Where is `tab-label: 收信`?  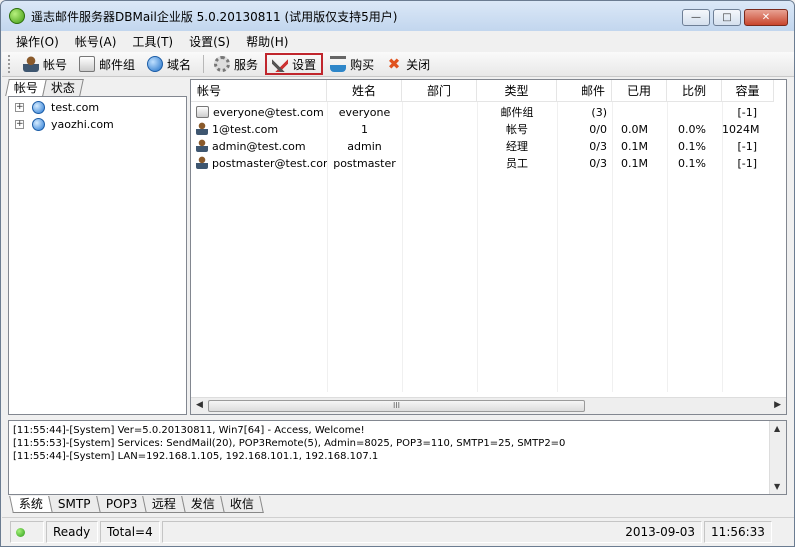 tab-label: 收信 is located at coordinates (242, 504).